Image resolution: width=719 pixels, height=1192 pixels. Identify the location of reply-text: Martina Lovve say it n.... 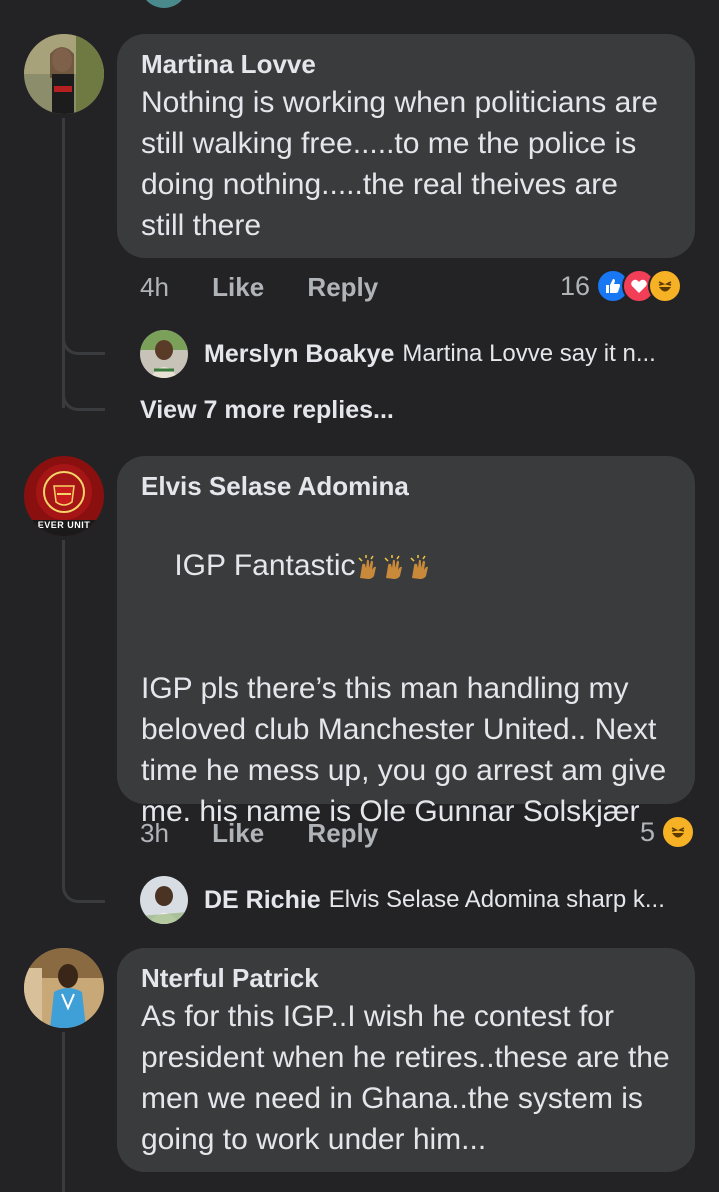
(529, 353).